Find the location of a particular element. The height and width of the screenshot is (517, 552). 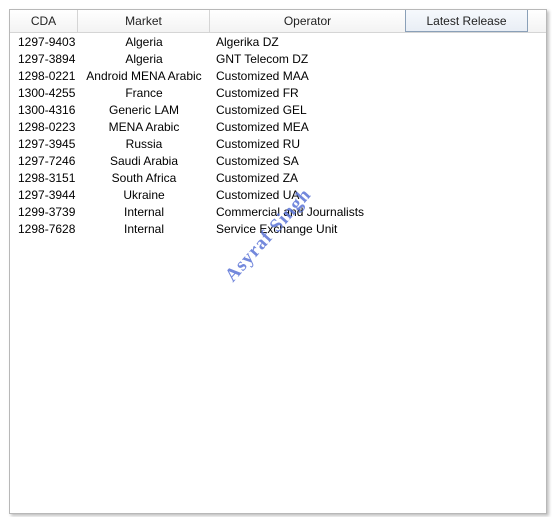

cda-cell: 1298-3151 is located at coordinates (47, 178).